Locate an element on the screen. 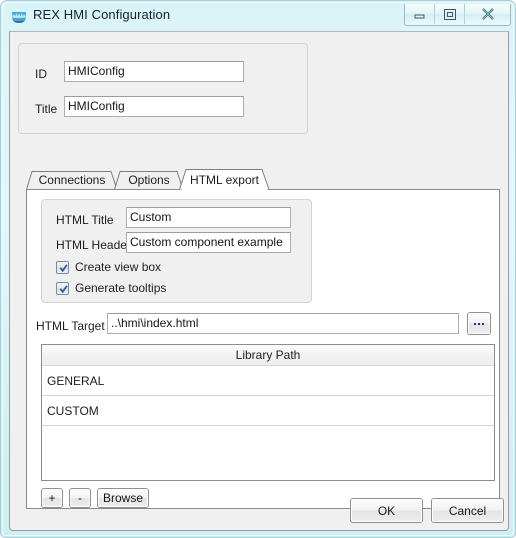 This screenshot has height=538, width=516. cancel-button-label: Cancel is located at coordinates (467, 510).